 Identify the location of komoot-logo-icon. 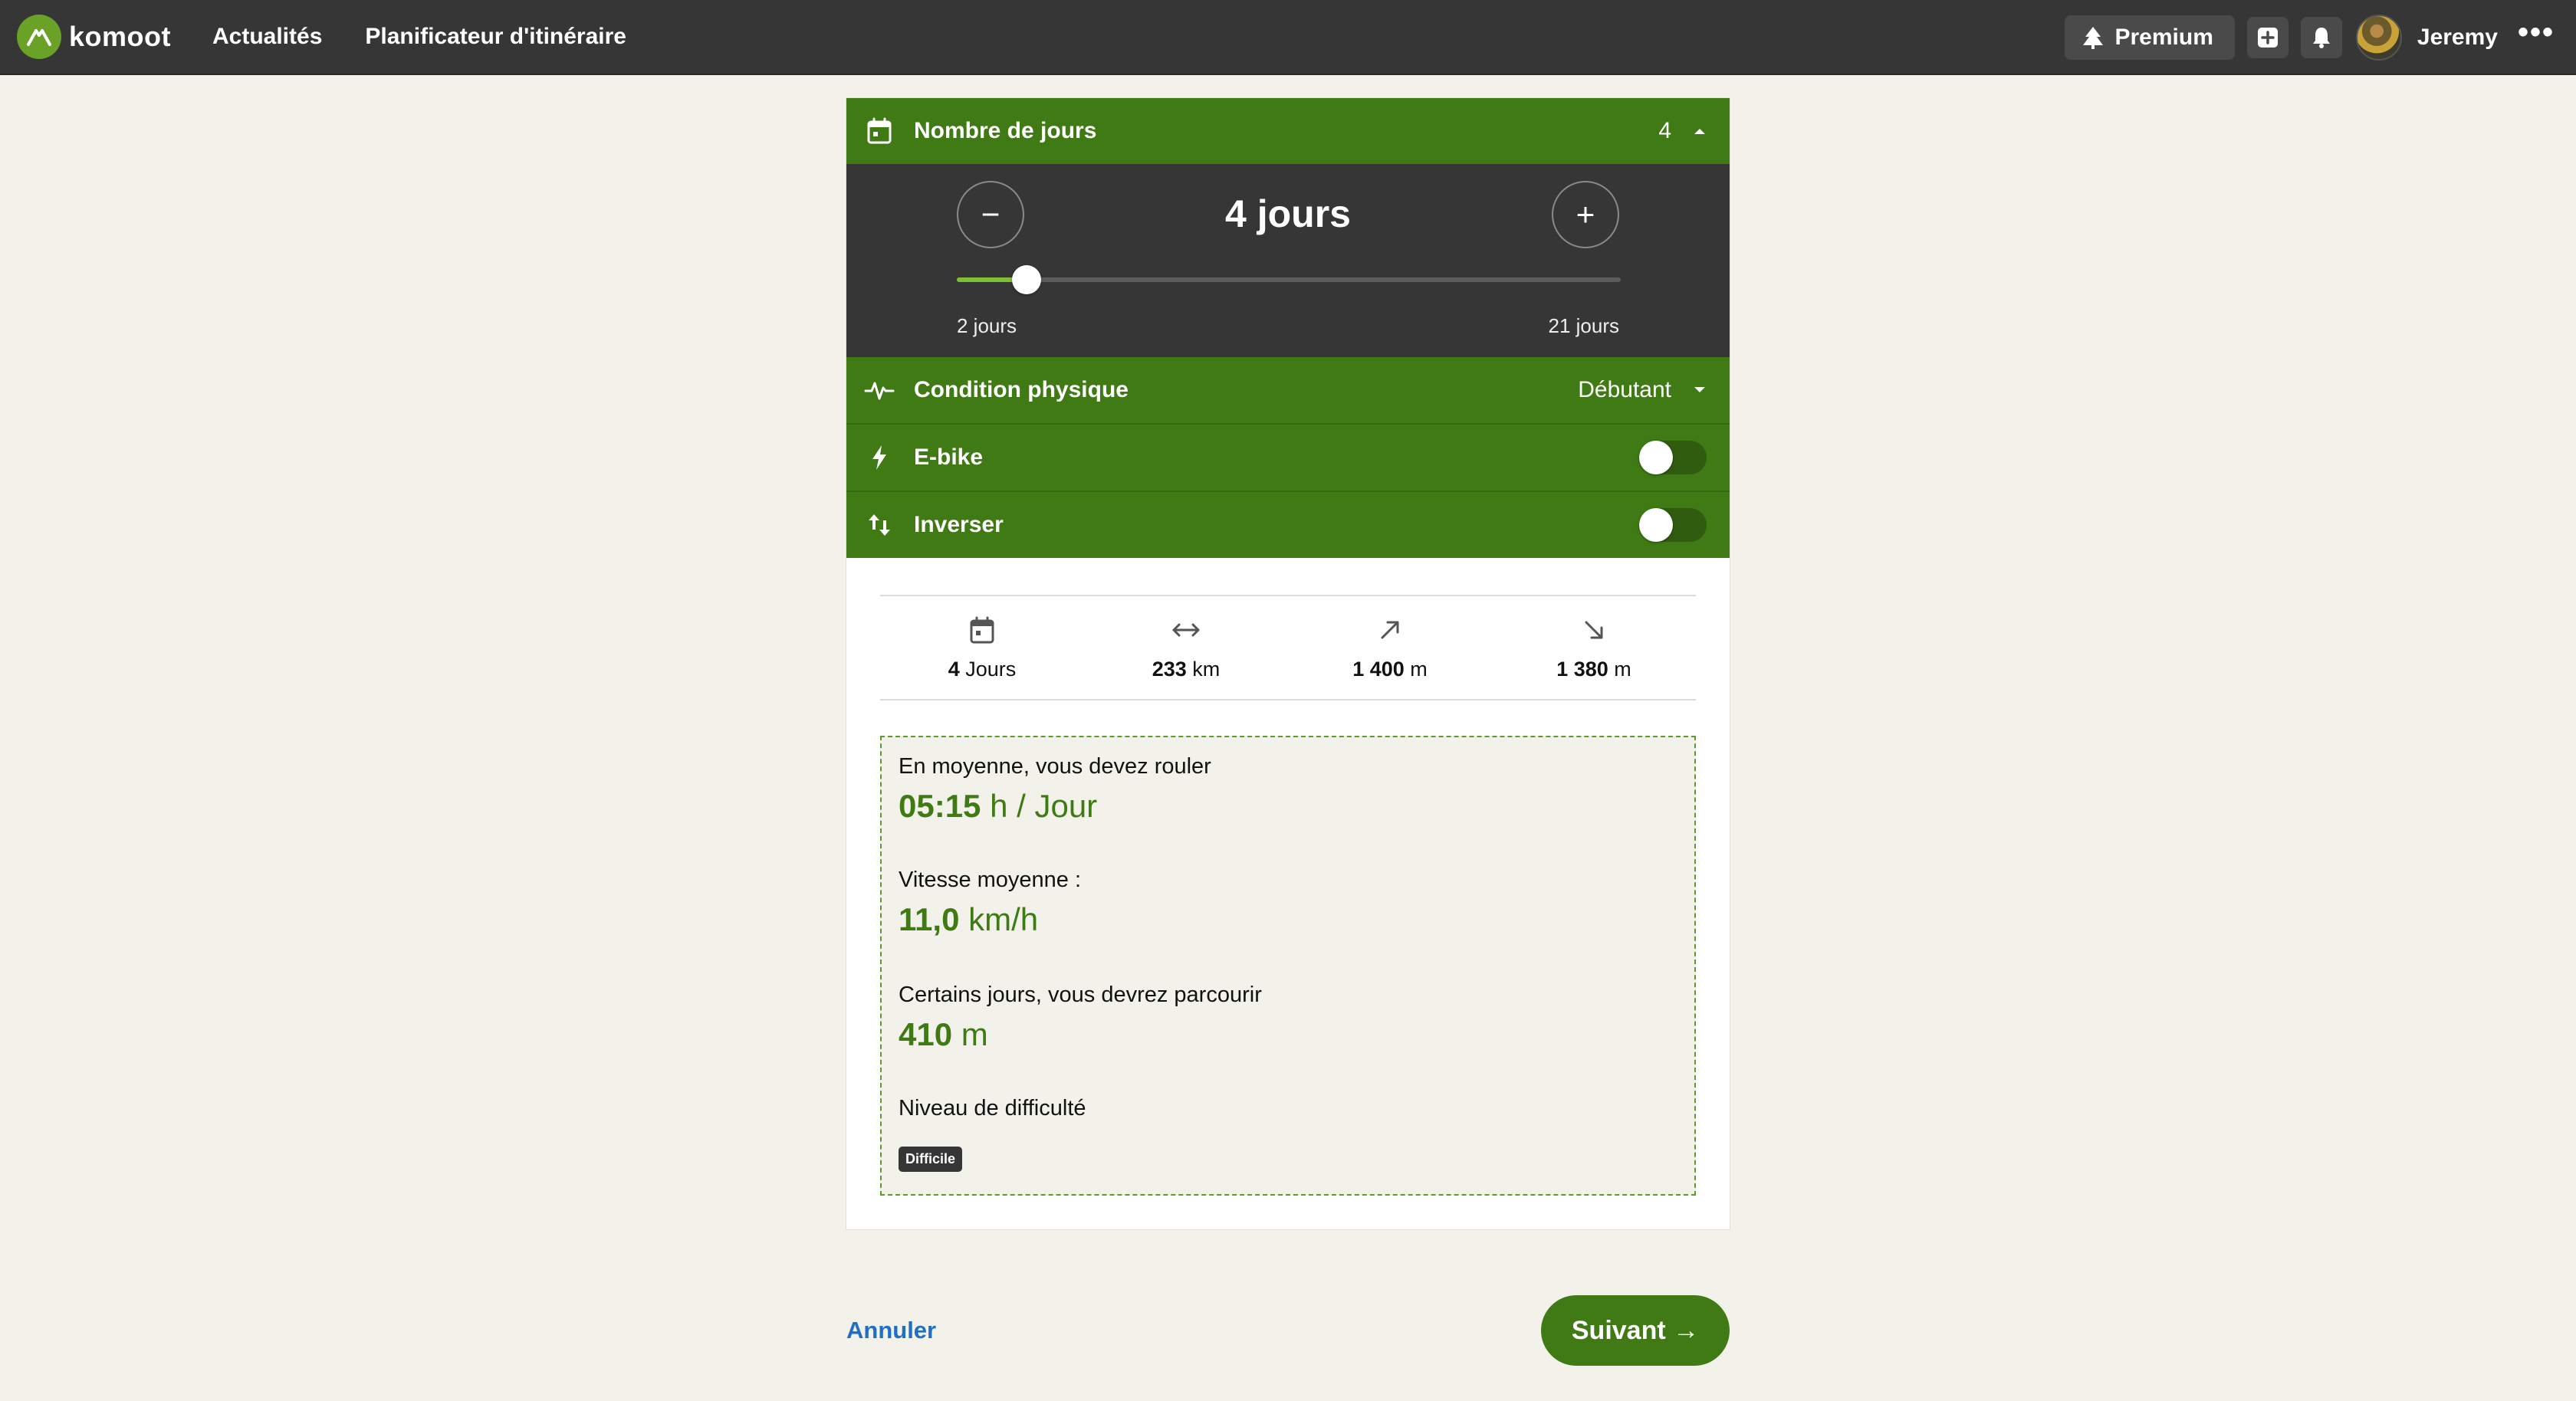
(39, 37).